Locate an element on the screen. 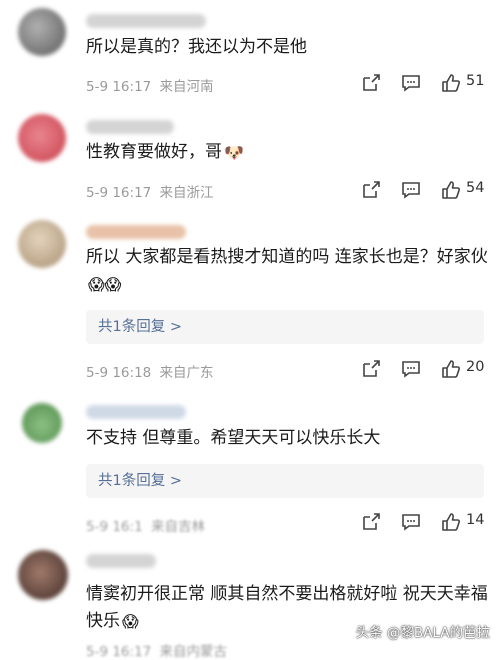  comment-text-content: 所以 大家都是看热搜才知道的吗 连家长也是？好家伙 is located at coordinates (287, 257).